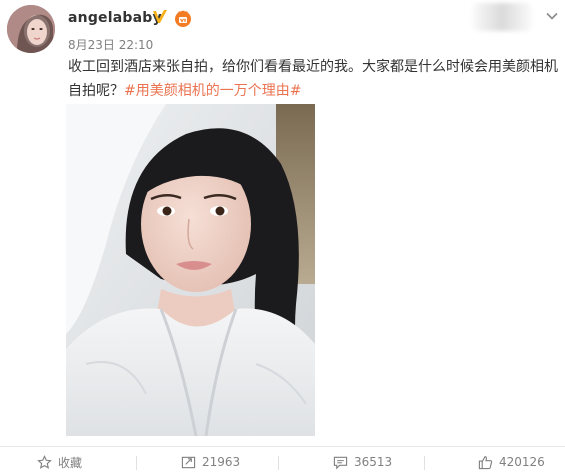 Image resolution: width=565 pixels, height=473 pixels. I want to click on avatar, so click(31, 29).